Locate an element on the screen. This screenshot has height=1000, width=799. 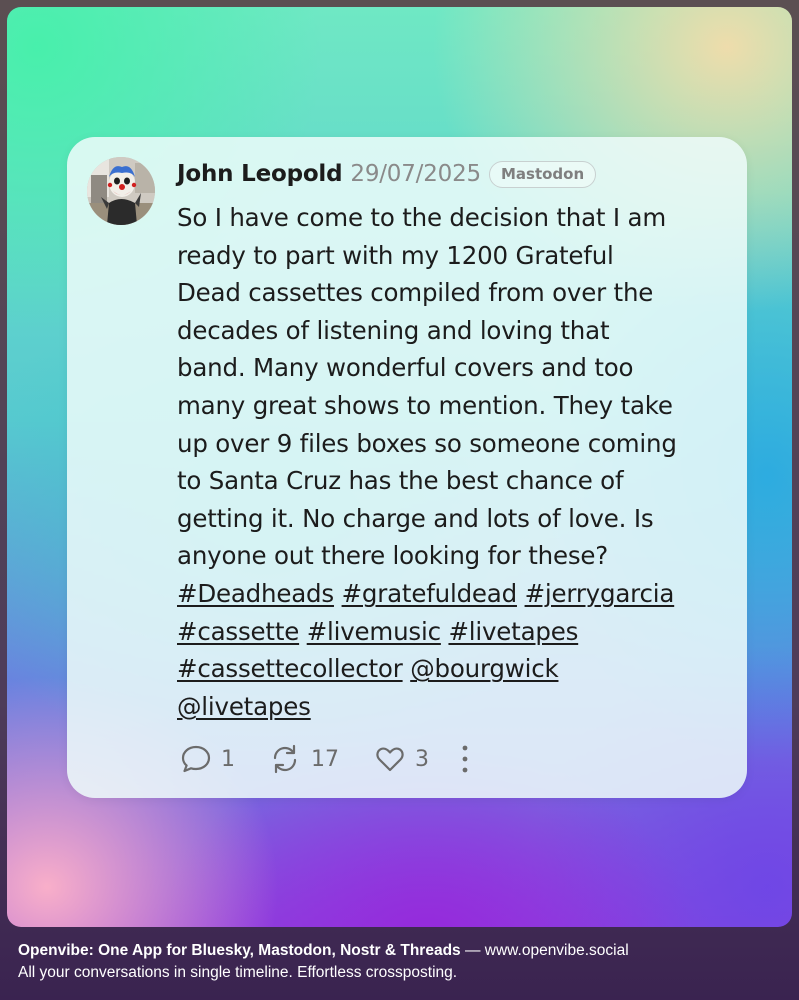
post-text-line: band. Many wonderful covers and too is located at coordinates (405, 368).